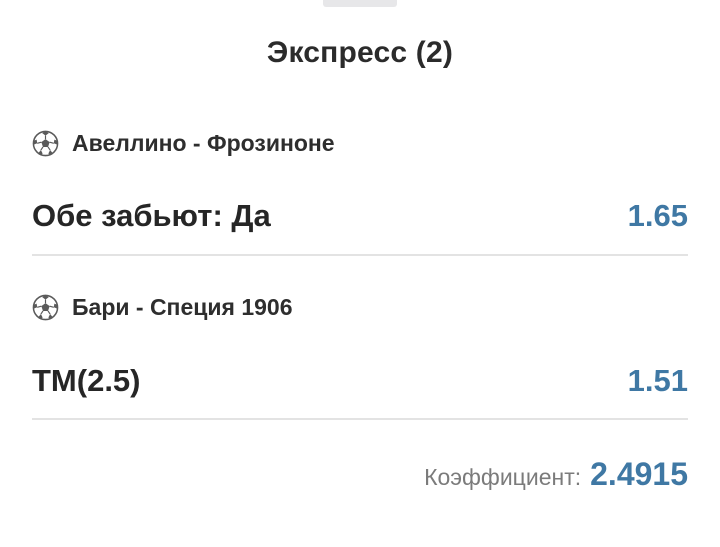  Describe the element at coordinates (360, 3) in the screenshot. I see `sheet-drag-handle` at that location.